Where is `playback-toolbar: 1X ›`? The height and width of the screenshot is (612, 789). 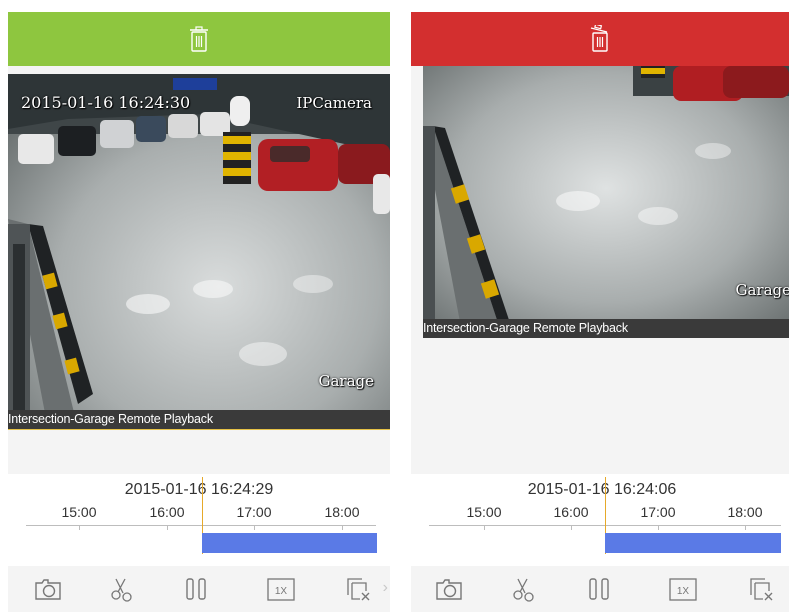 playback-toolbar: 1X › is located at coordinates (199, 589).